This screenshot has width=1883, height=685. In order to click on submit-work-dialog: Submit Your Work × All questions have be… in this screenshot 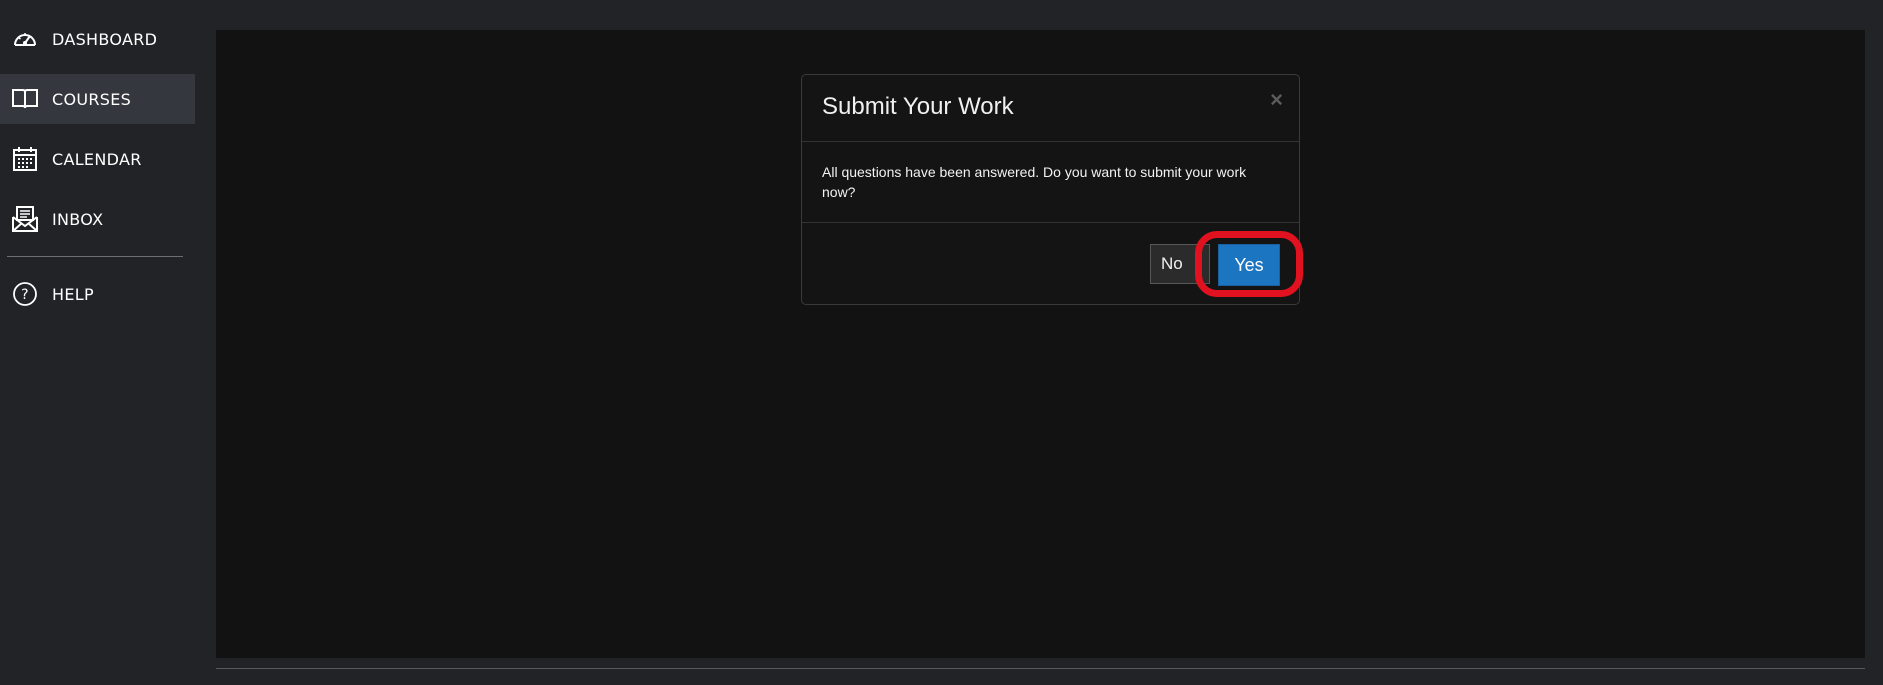, I will do `click(1050, 189)`.